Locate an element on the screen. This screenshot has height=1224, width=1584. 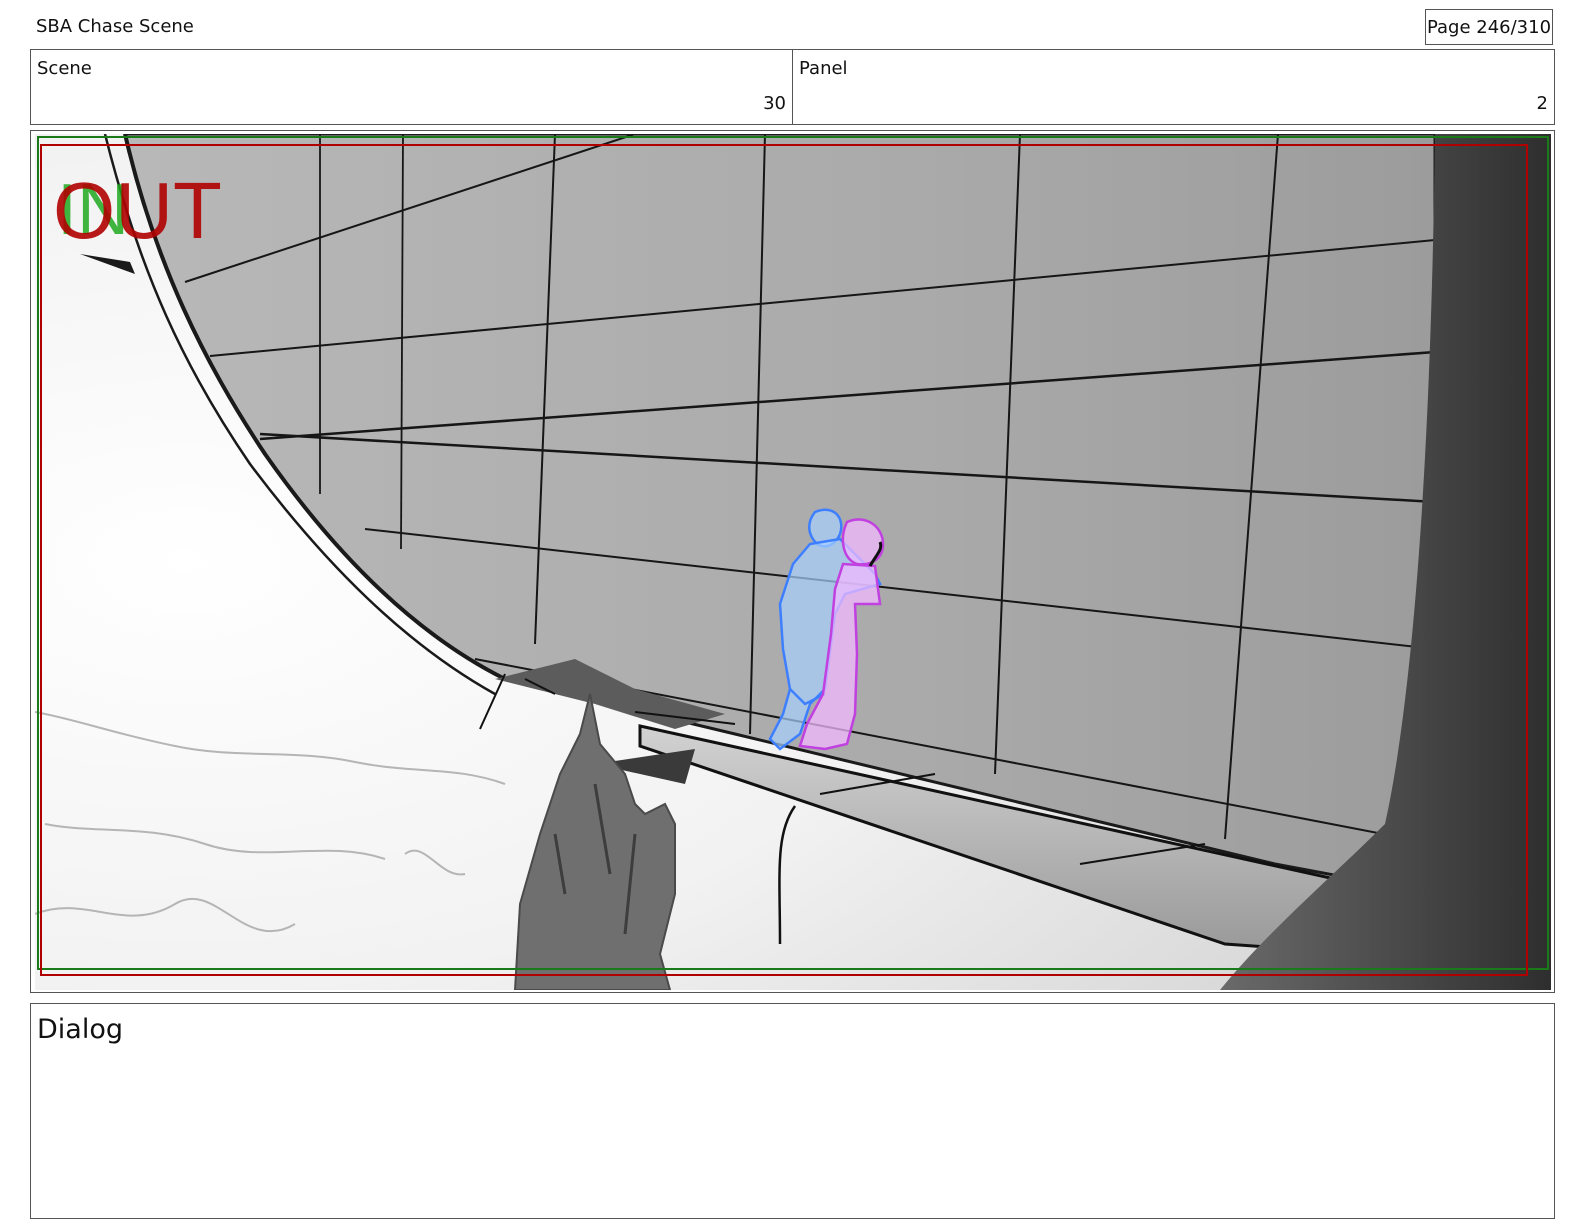
scene-panel-row: Scene 30 Panel 2 is located at coordinates (792, 87).